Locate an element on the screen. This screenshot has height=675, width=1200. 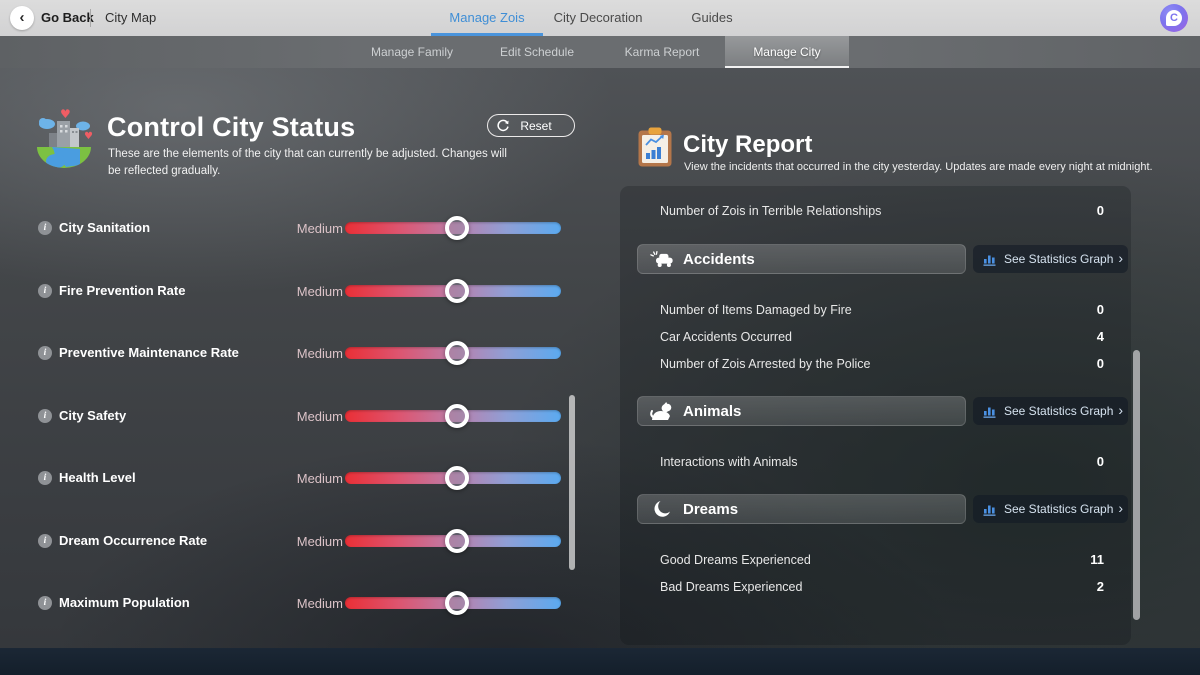
reset-label: Reset is located at coordinates (536, 125).